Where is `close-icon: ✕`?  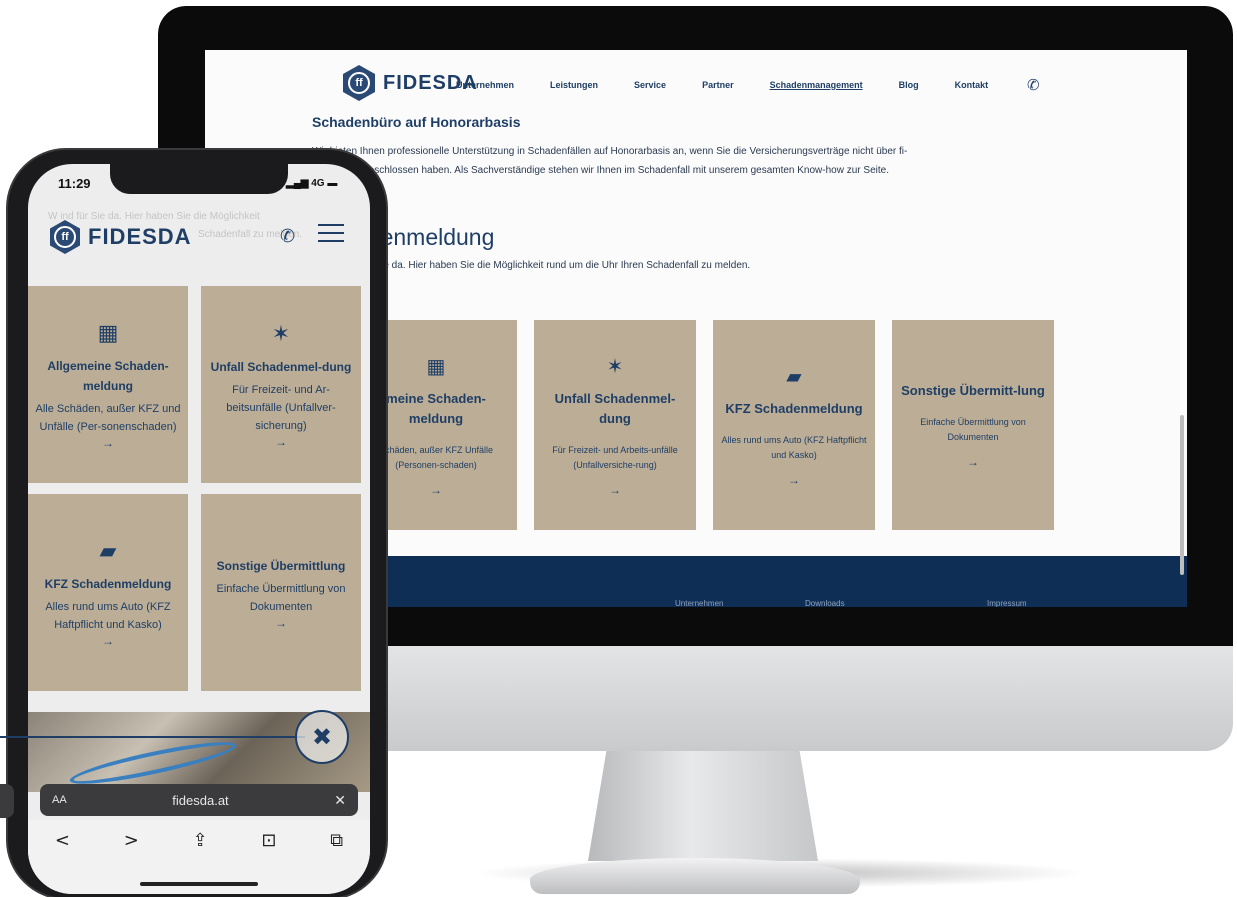 close-icon: ✕ is located at coordinates (340, 800).